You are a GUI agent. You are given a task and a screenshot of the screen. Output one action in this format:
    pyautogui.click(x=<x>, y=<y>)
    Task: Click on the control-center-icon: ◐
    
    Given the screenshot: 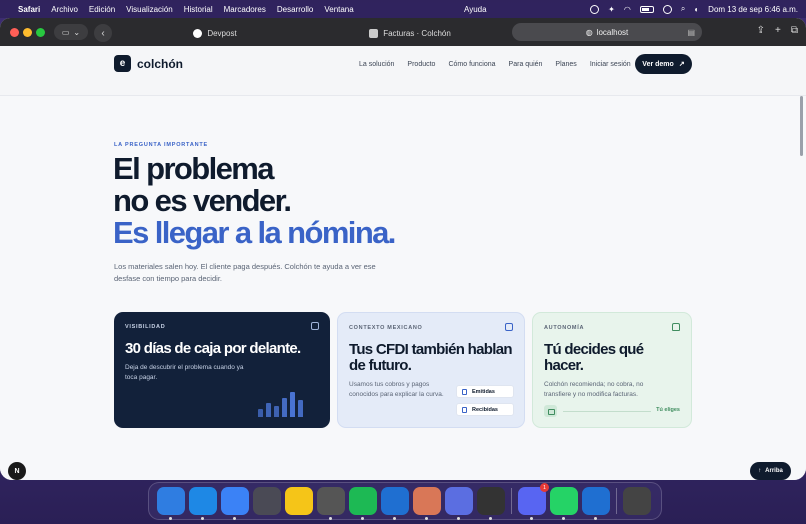 What is the action you would take?
    pyautogui.click(x=696, y=9)
    